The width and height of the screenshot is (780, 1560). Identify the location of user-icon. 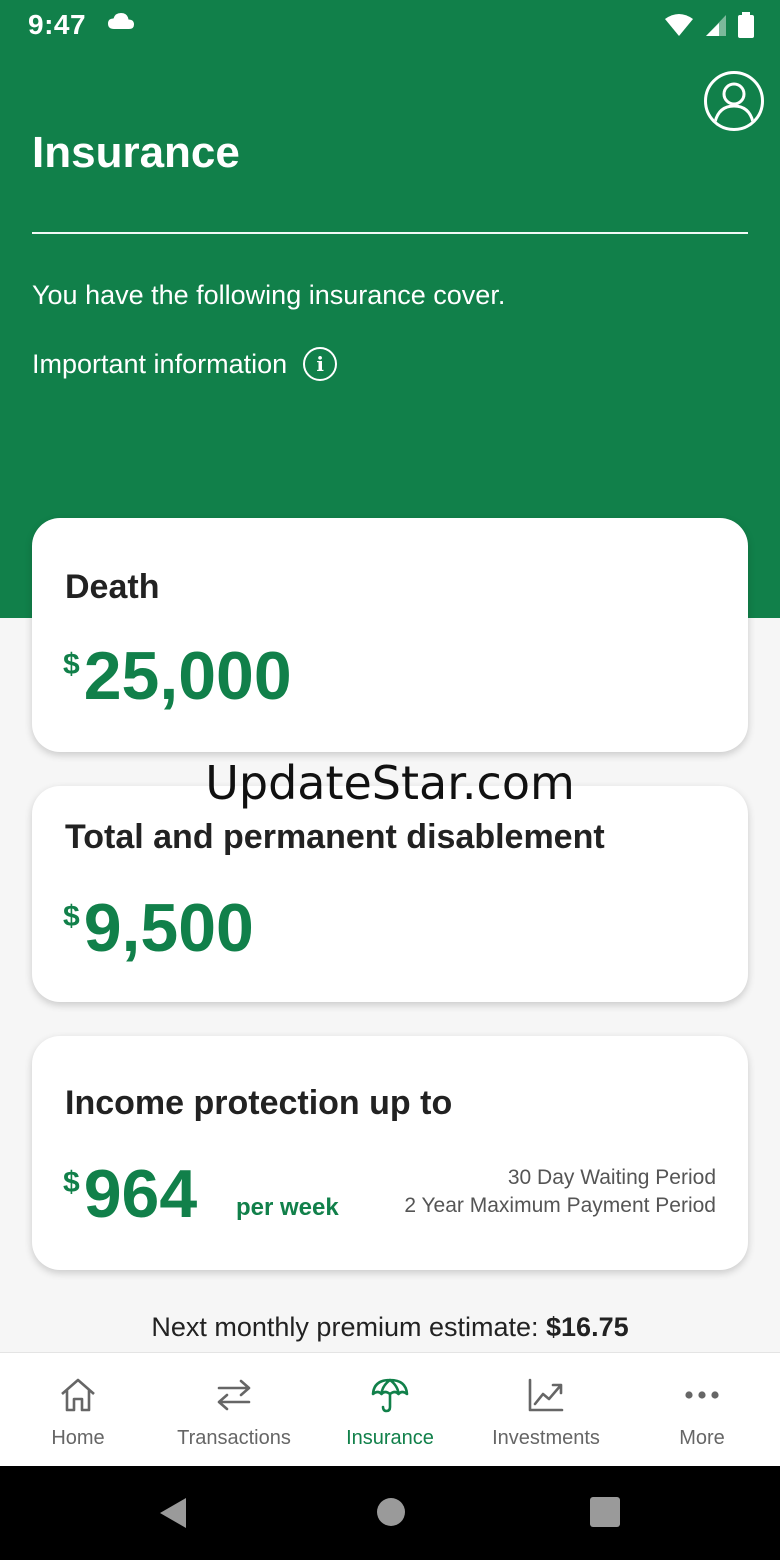
(734, 102).